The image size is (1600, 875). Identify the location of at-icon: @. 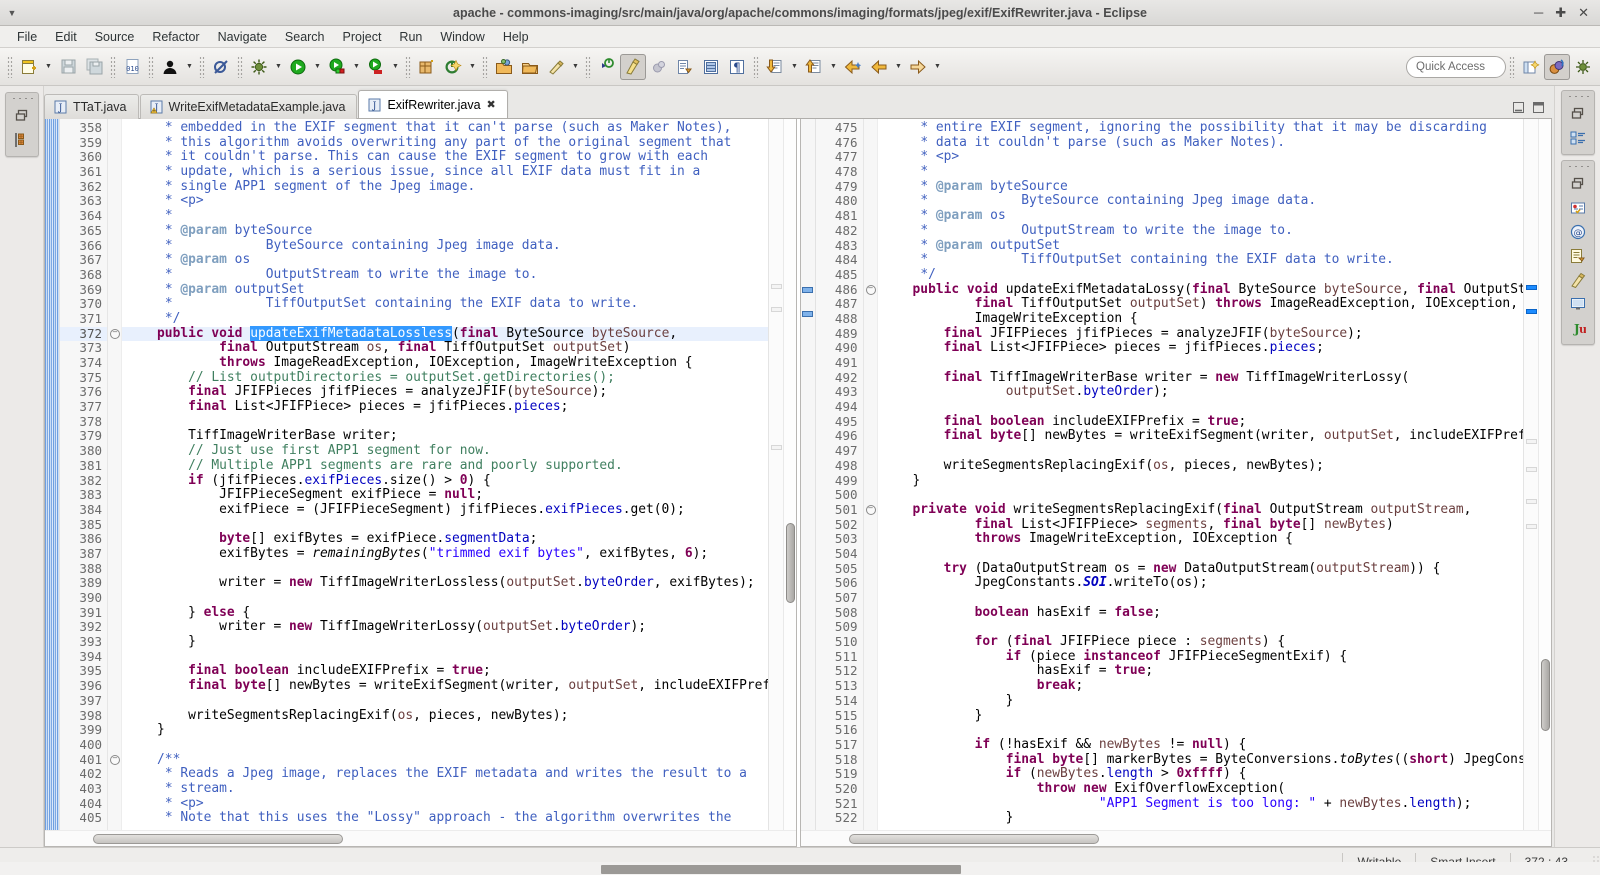
(1578, 232).